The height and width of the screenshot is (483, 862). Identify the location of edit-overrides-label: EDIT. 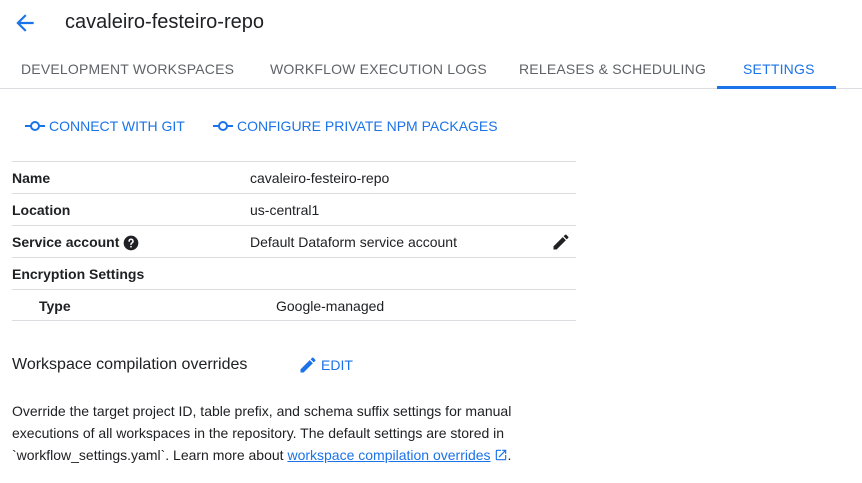
(337, 365).